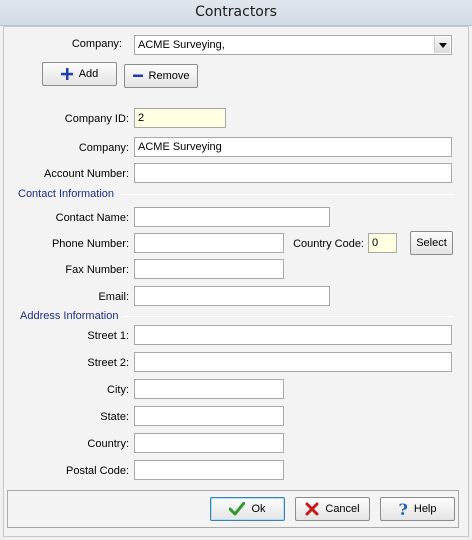 The width and height of the screenshot is (472, 540). I want to click on plus-icon, so click(66, 74).